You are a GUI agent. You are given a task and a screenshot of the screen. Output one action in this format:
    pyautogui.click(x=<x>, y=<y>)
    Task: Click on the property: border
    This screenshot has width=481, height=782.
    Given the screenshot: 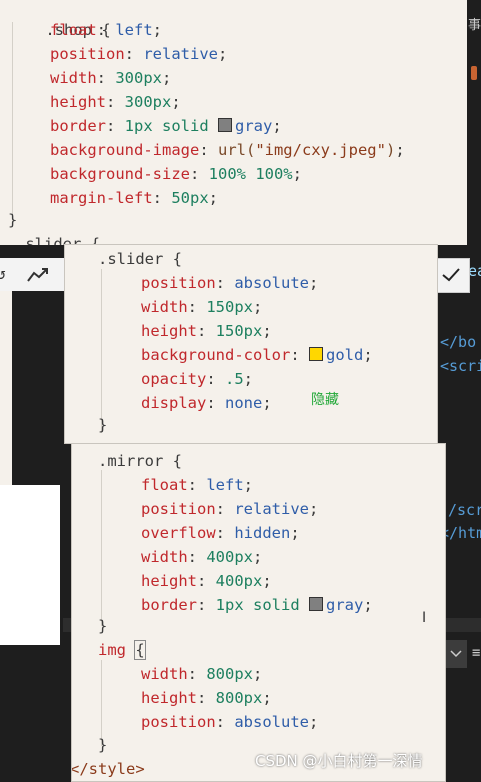 What is the action you would take?
    pyautogui.click(x=169, y=605)
    